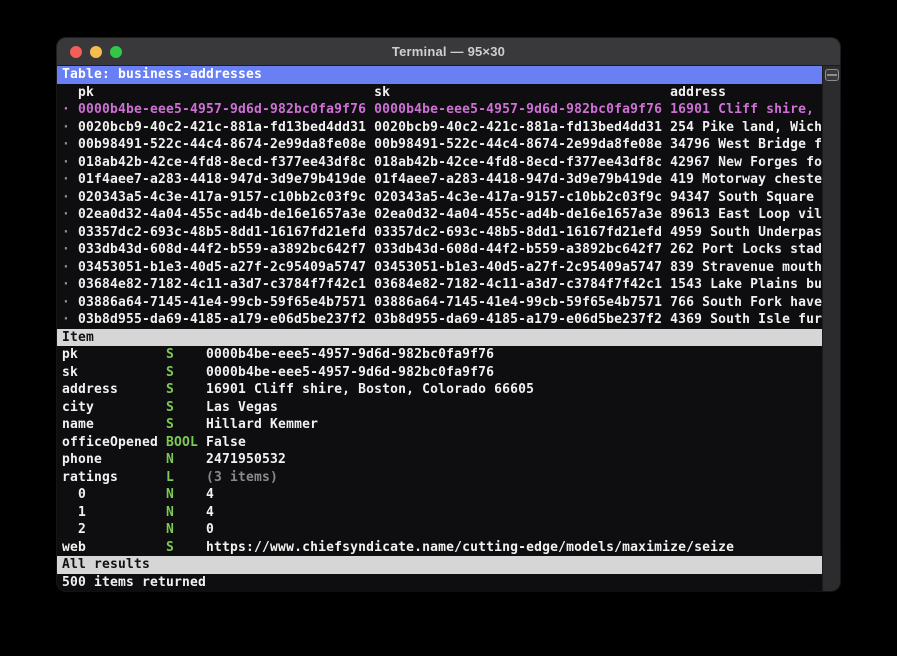 The width and height of the screenshot is (897, 656). What do you see at coordinates (746, 127) in the screenshot?
I see `row-address: 254 Pike land, Wich` at bounding box center [746, 127].